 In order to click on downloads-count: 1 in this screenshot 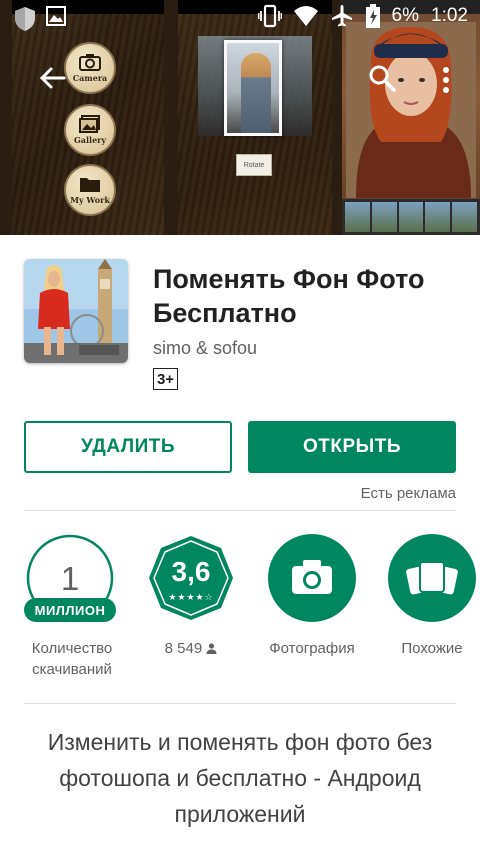, I will do `click(70, 578)`.